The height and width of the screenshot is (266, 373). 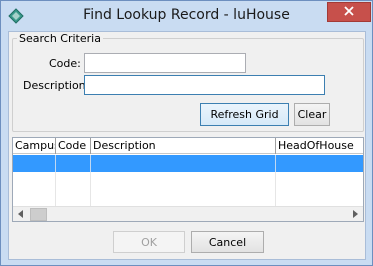 I want to click on close-icon, so click(x=349, y=12).